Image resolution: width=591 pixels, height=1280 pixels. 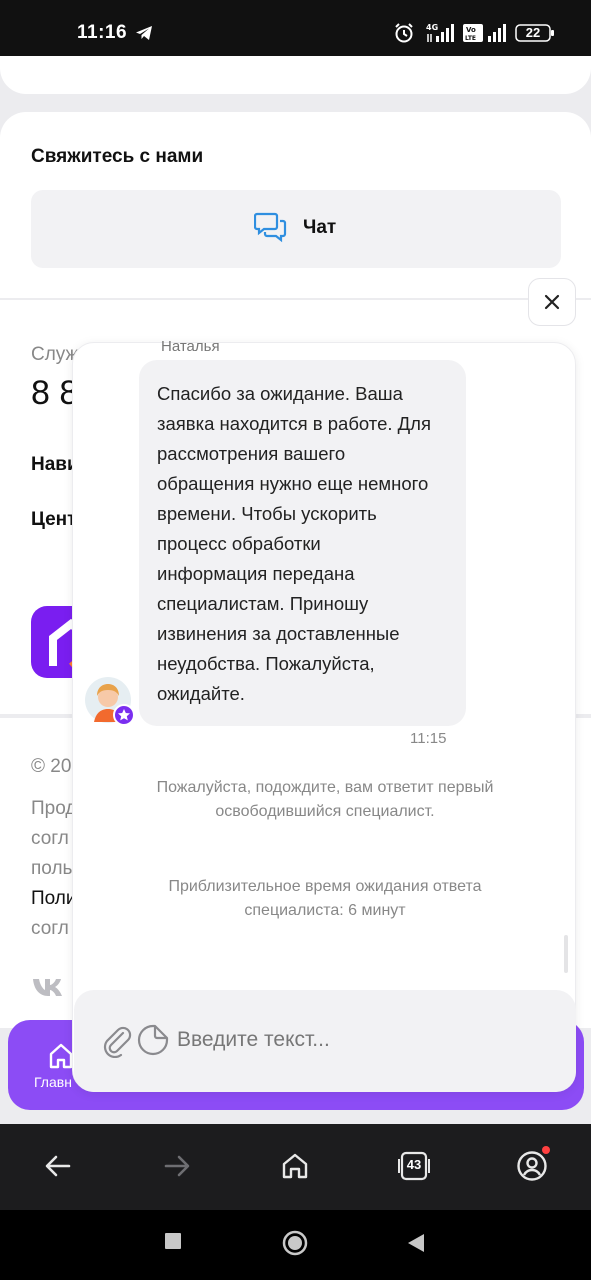 I want to click on top-card, so click(x=295, y=75).